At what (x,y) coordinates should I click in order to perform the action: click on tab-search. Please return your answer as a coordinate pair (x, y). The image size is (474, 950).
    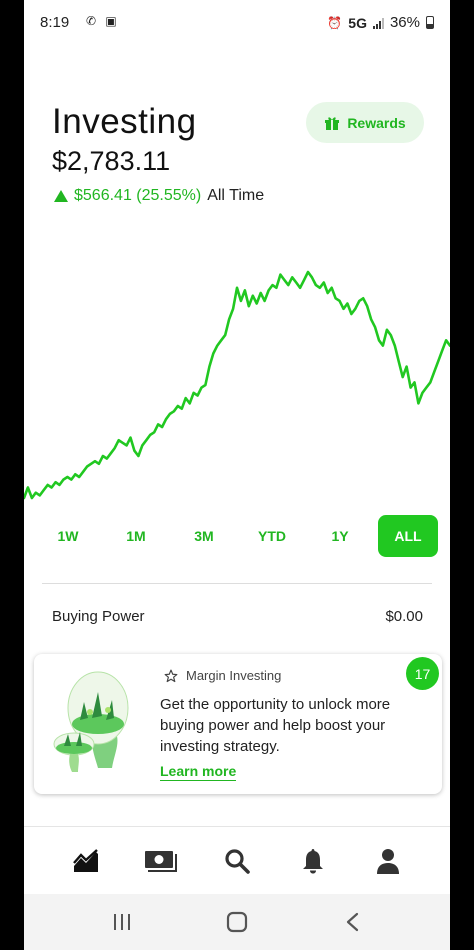
    Looking at the image, I should click on (237, 861).